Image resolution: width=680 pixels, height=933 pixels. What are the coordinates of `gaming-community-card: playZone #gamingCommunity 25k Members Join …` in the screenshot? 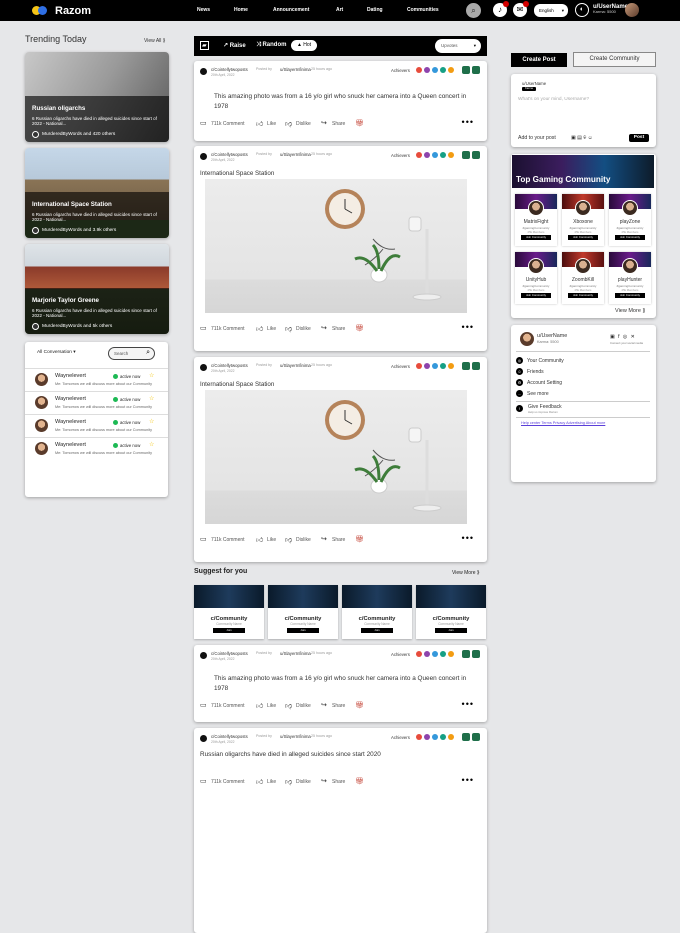 It's located at (630, 220).